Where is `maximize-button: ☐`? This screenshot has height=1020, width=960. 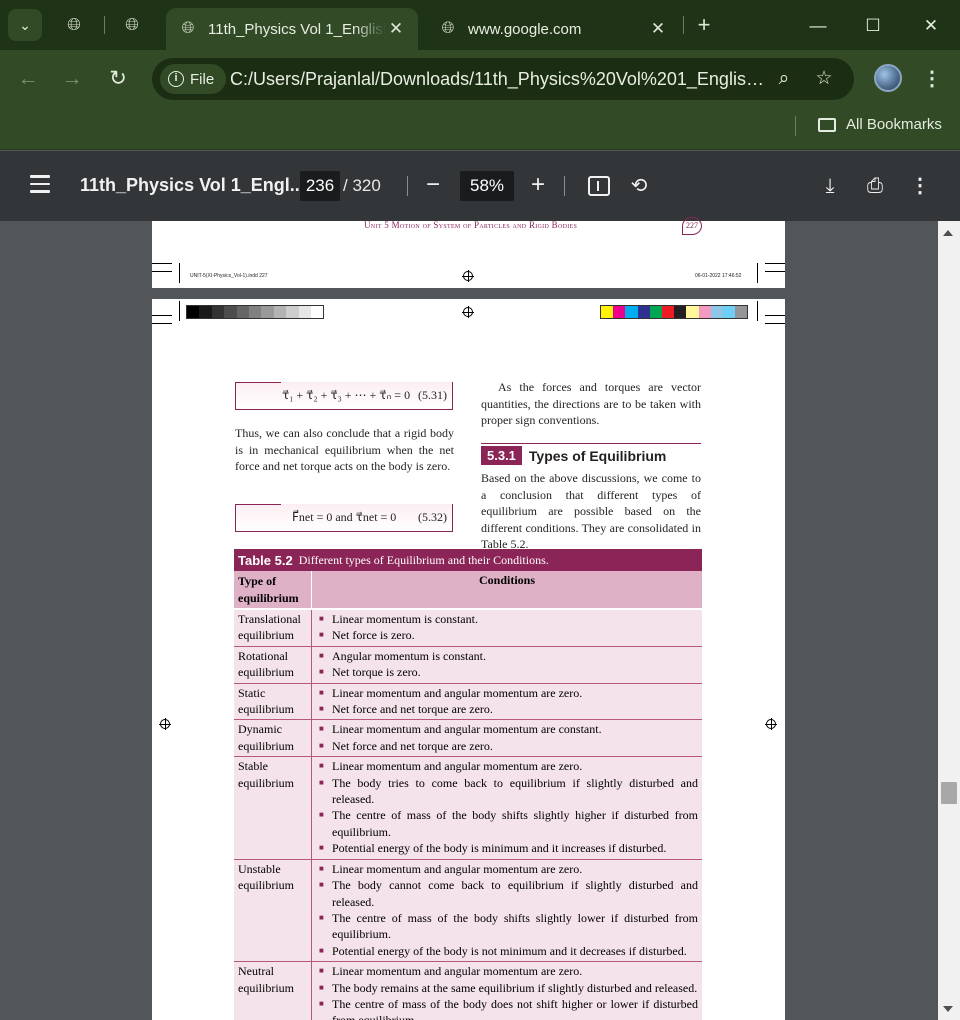 maximize-button: ☐ is located at coordinates (873, 26).